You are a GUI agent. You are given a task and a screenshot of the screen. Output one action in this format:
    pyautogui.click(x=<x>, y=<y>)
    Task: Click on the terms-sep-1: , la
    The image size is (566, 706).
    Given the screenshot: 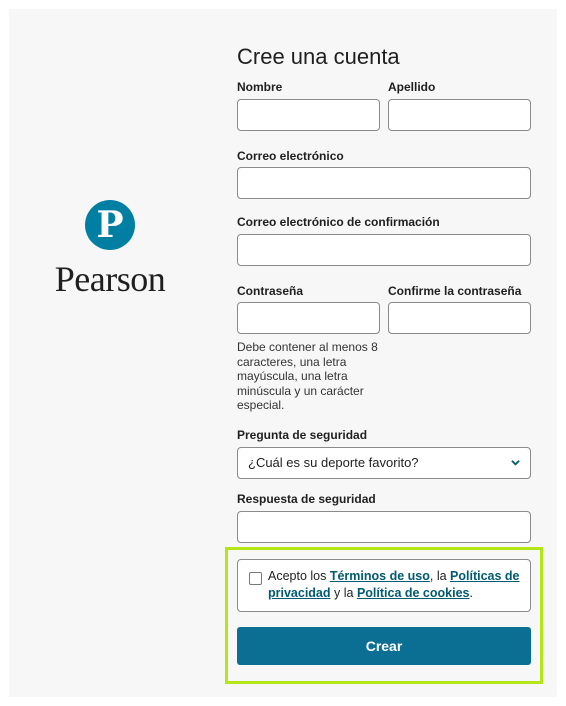 What is the action you would take?
    pyautogui.click(x=440, y=576)
    